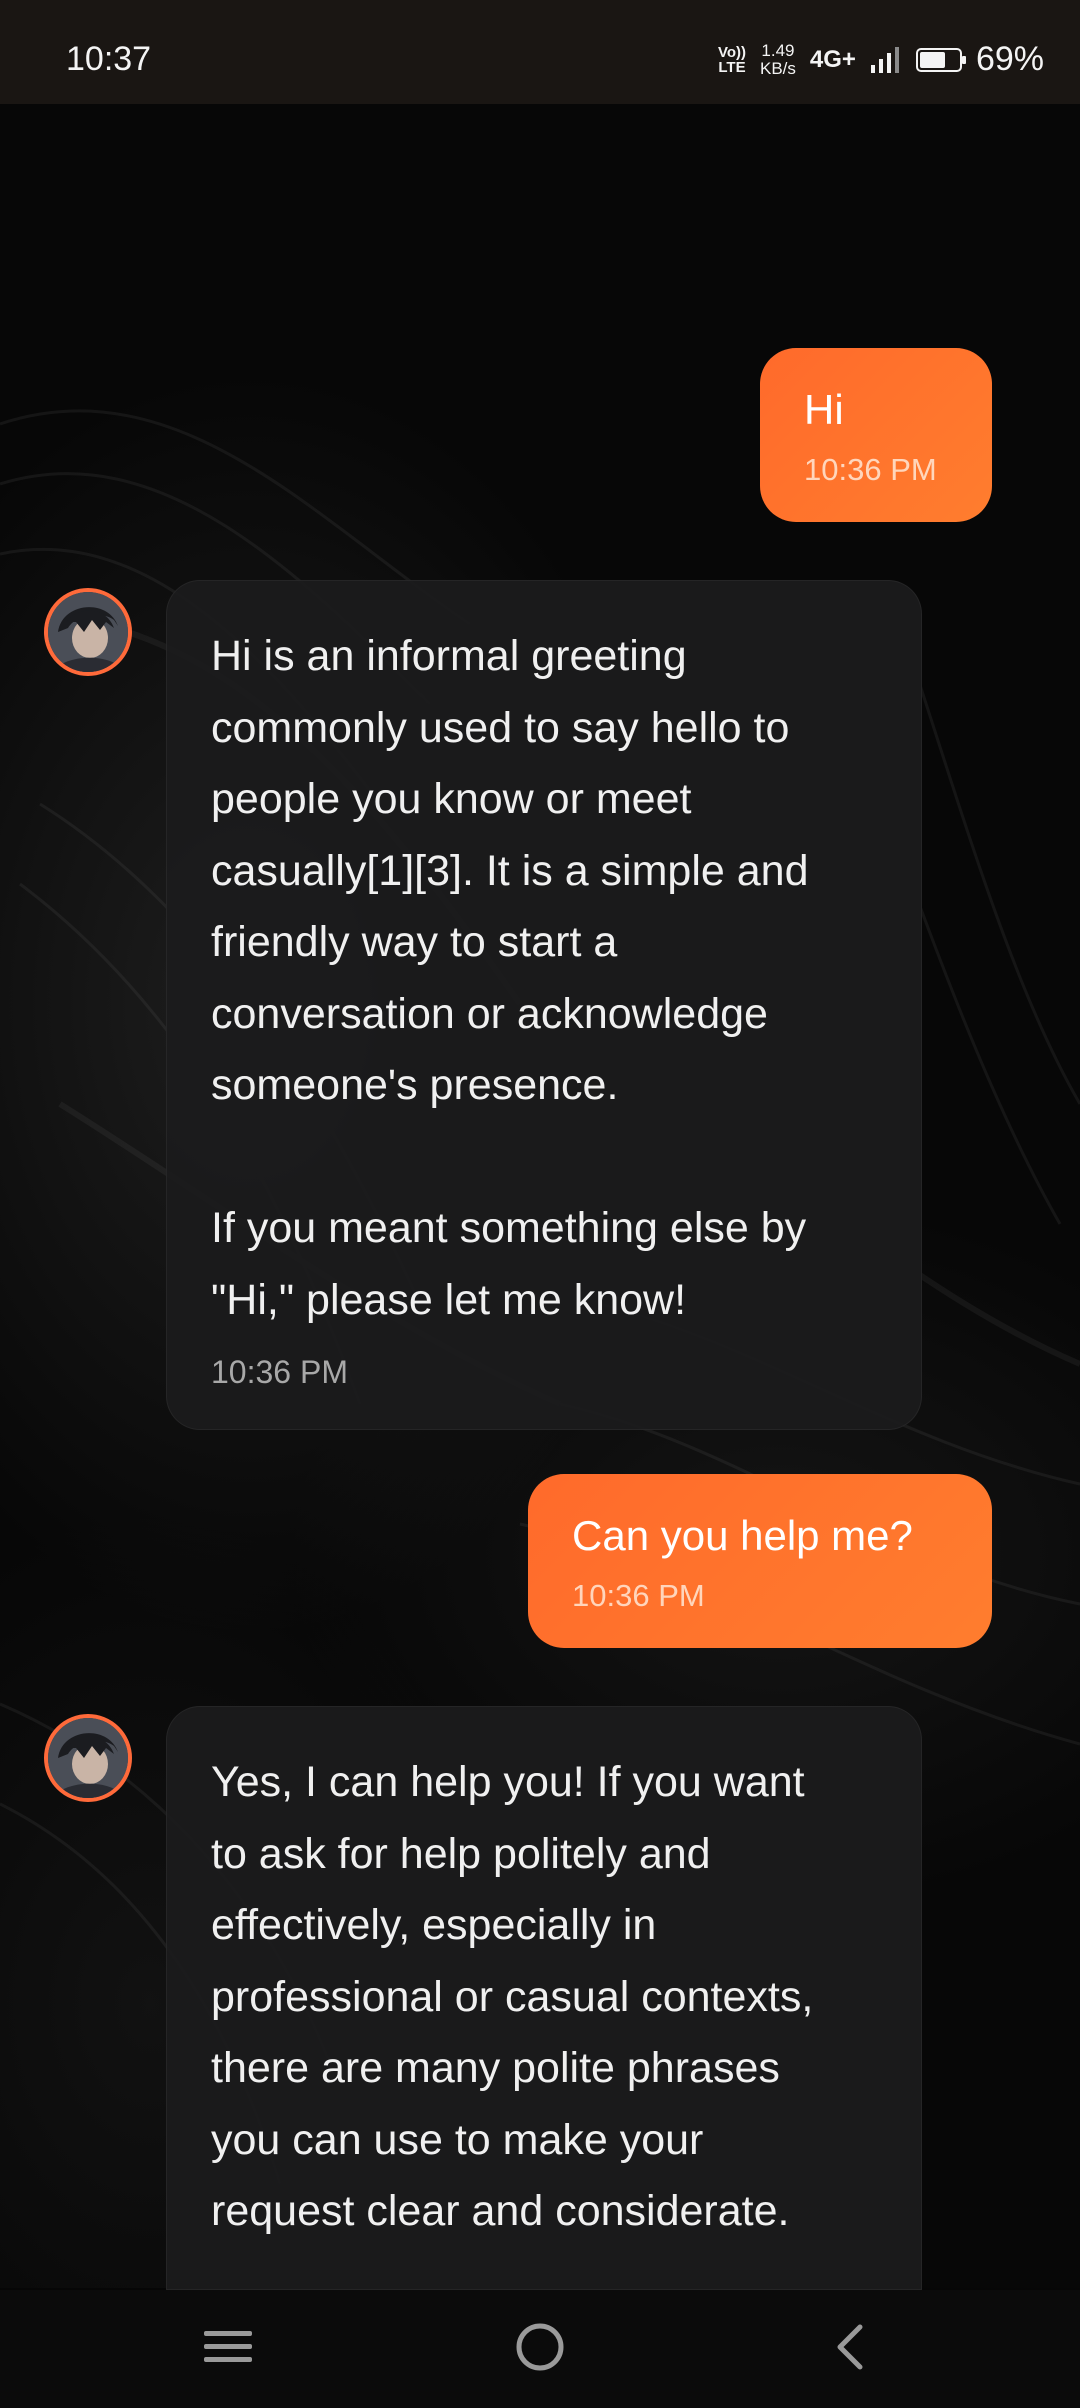 The image size is (1080, 2408). I want to click on home-button, so click(540, 2347).